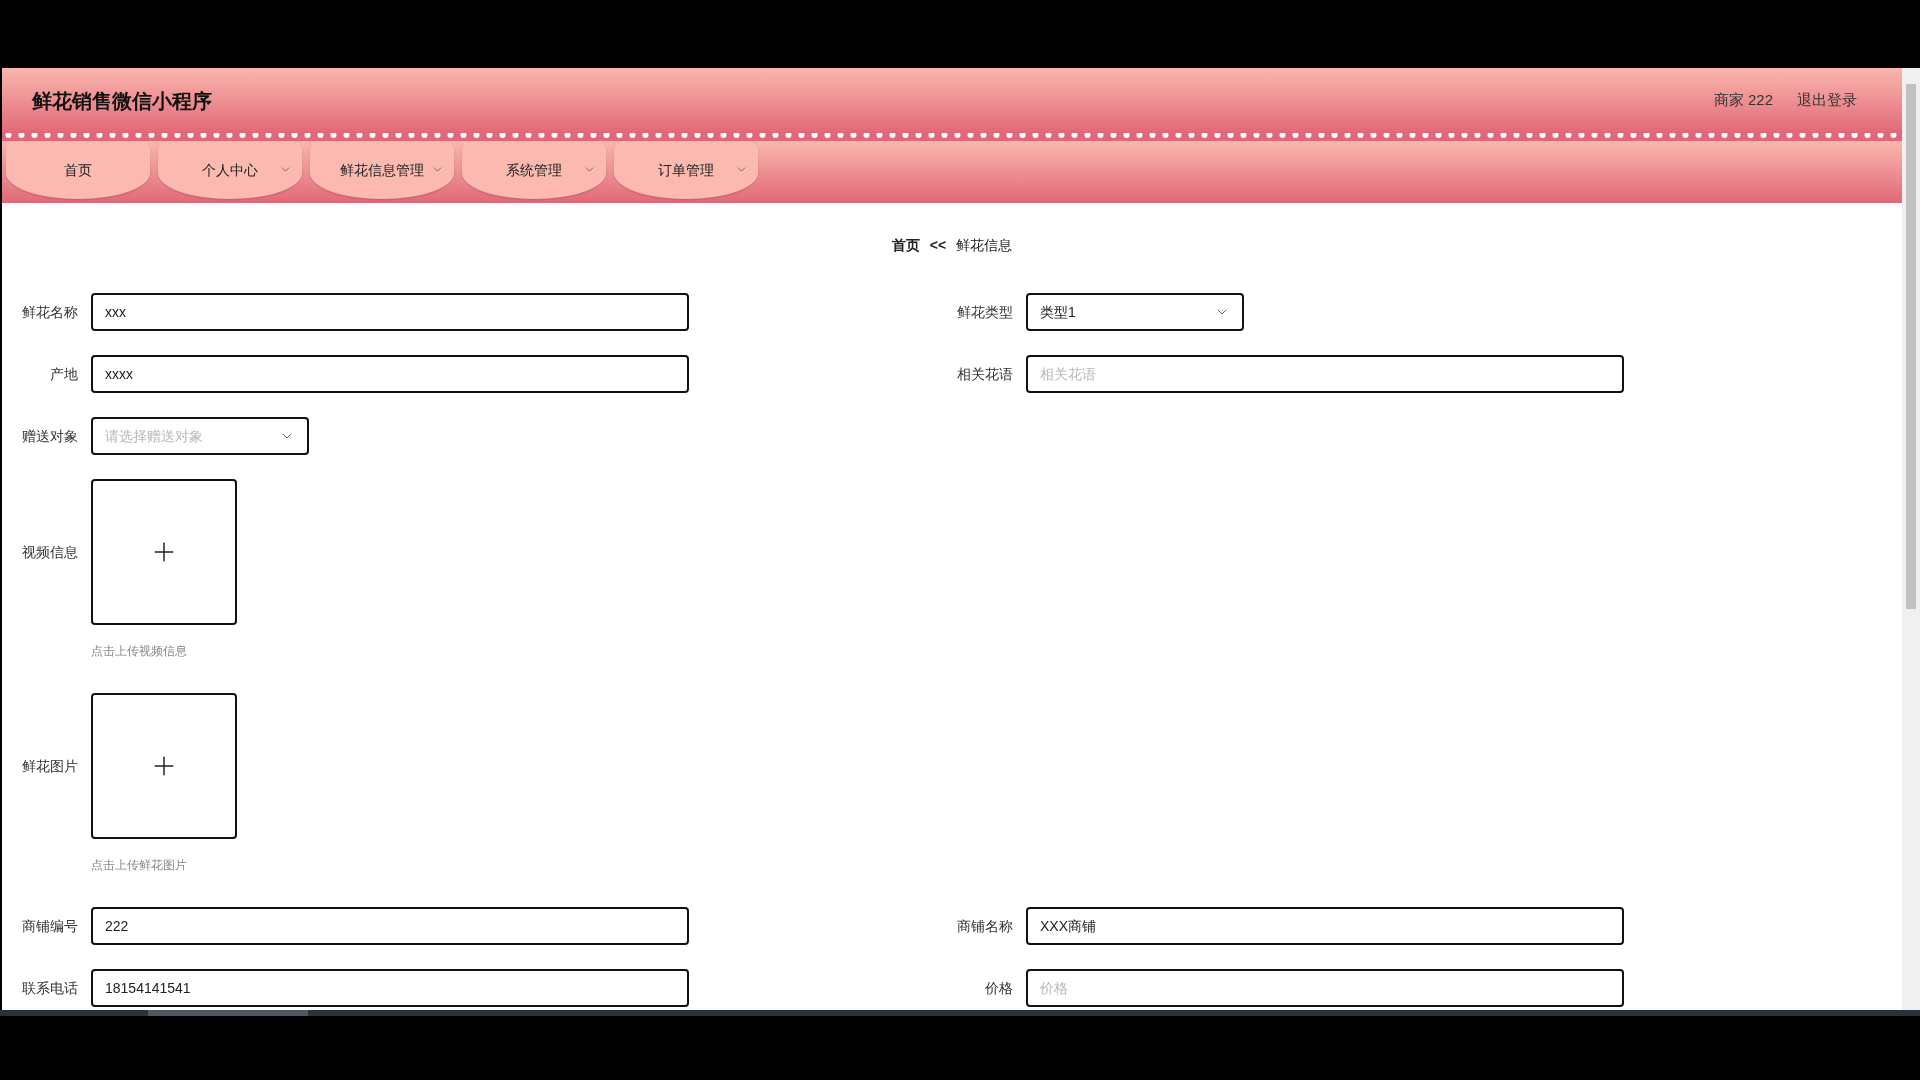 The height and width of the screenshot is (1080, 1920). Describe the element at coordinates (905, 245) in the screenshot. I see `breadcrumb-link: 首页` at that location.